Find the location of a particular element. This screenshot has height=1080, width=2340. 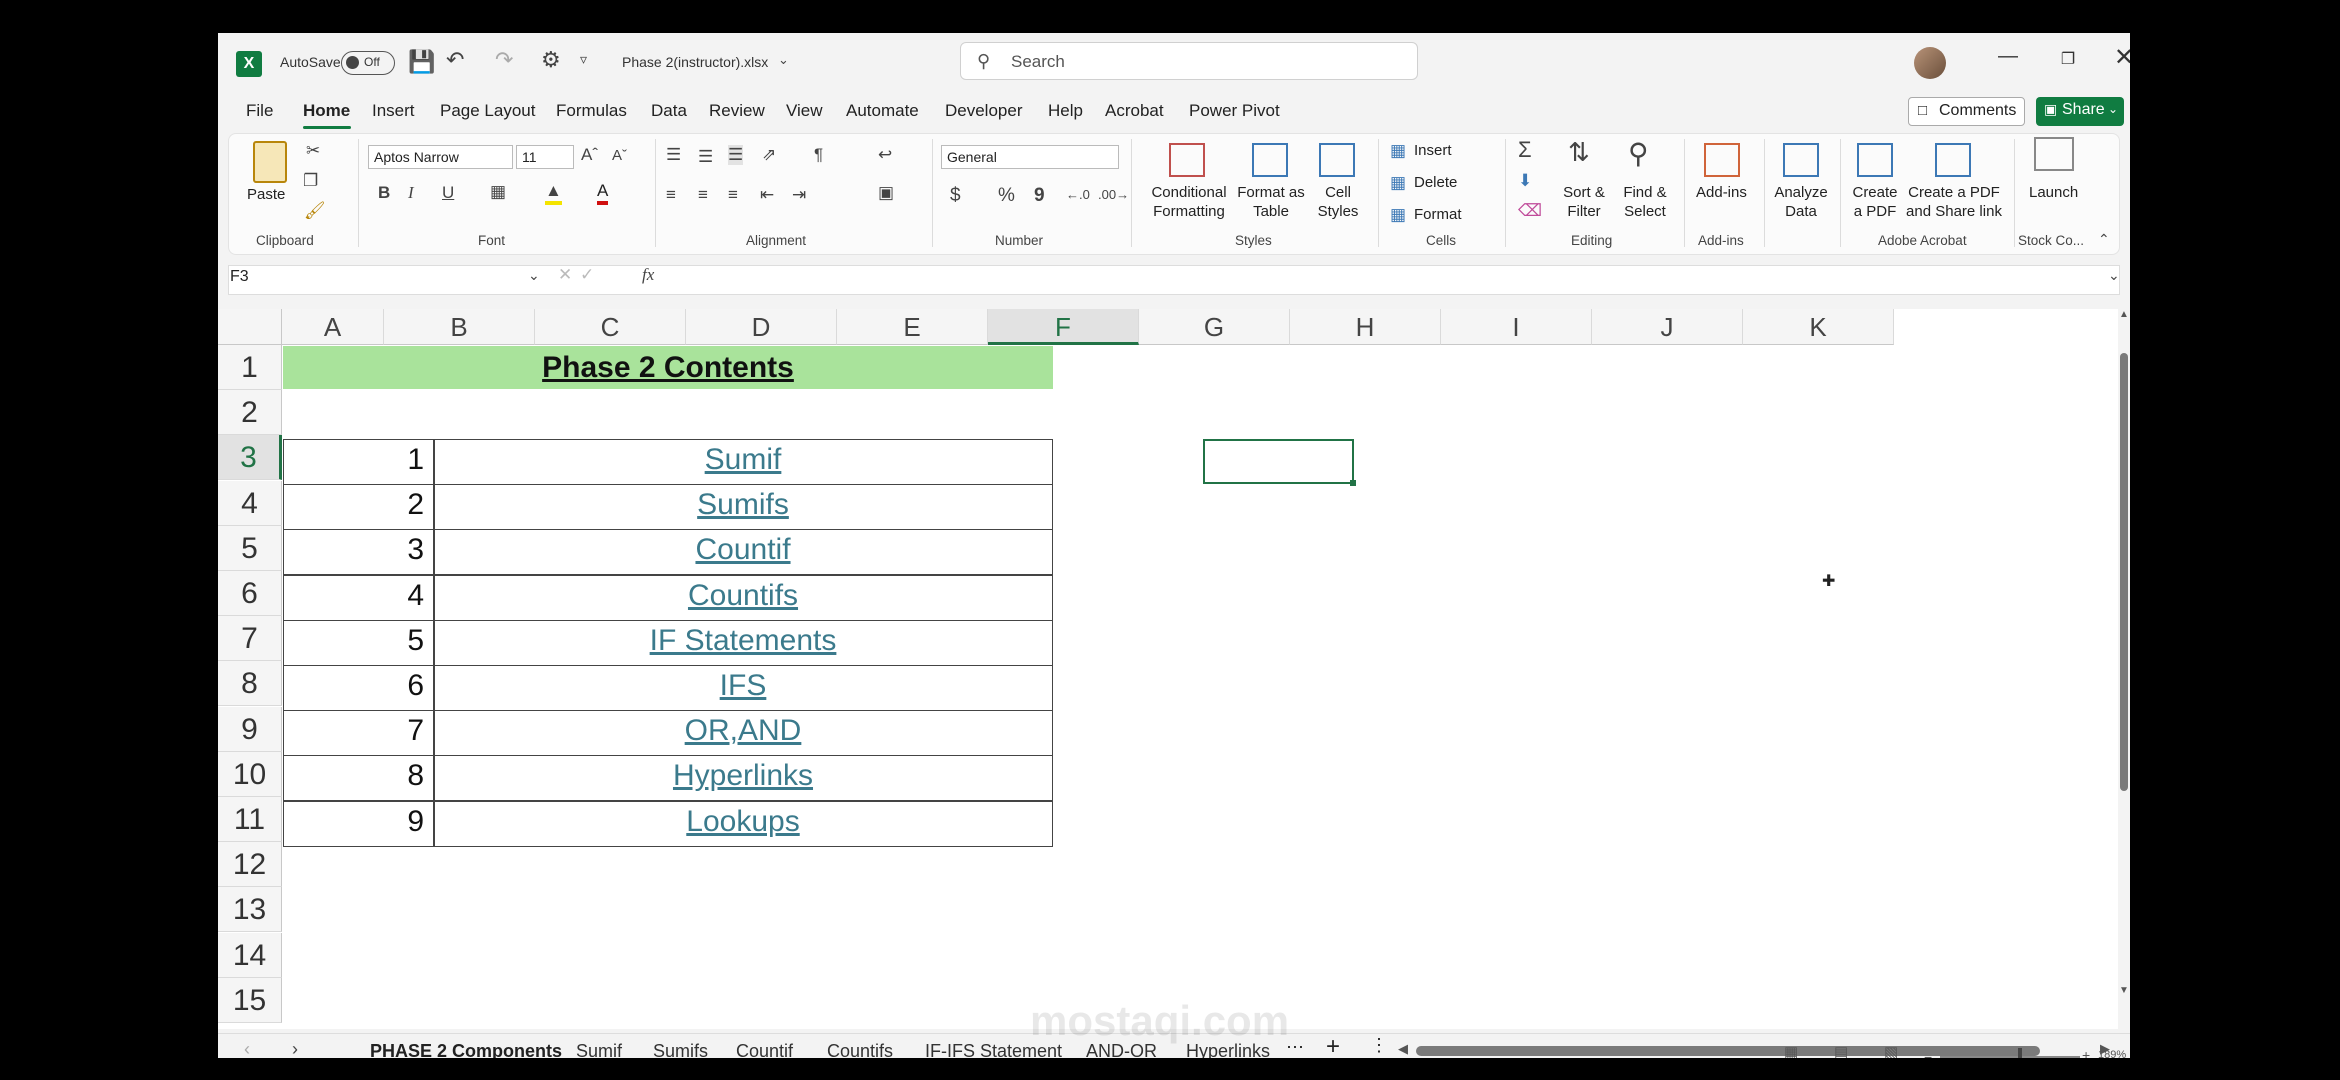

row-header-3: 3 is located at coordinates (250, 458).